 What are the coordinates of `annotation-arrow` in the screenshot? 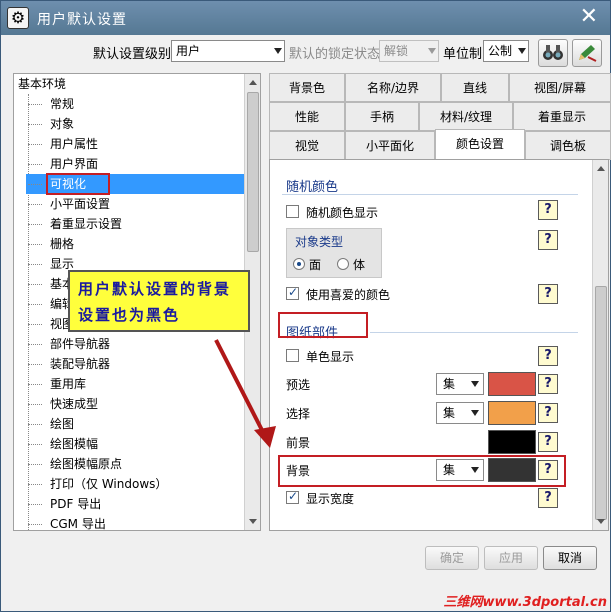 It's located at (245, 393).